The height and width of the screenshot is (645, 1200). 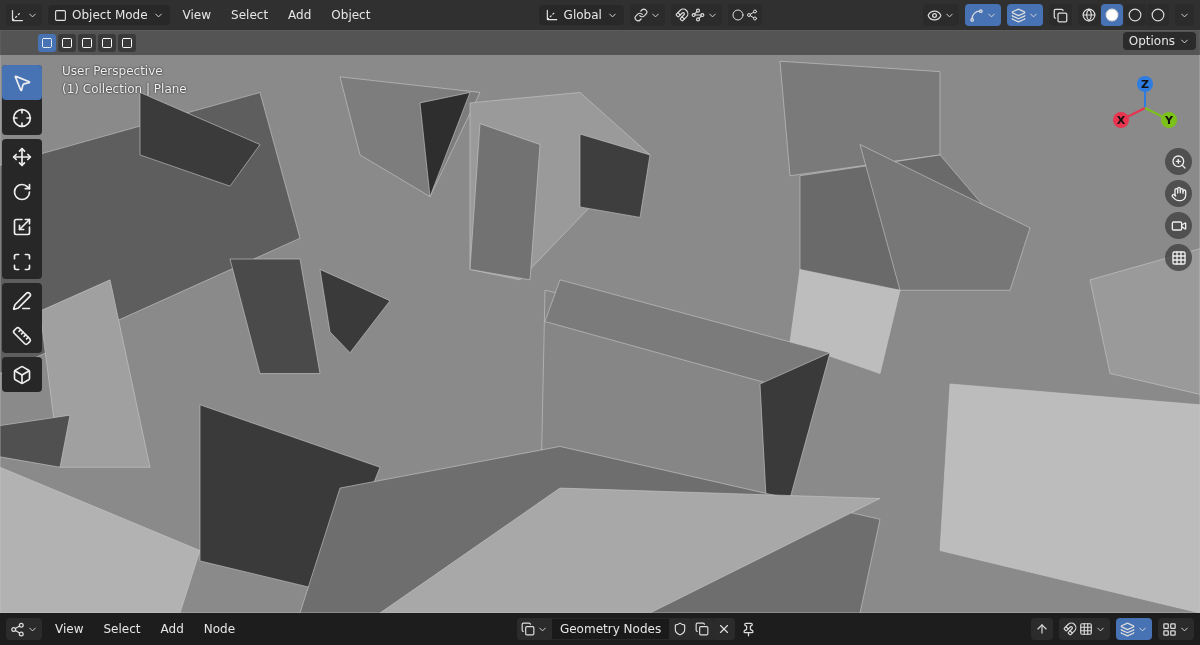 I want to click on cube-icon, so click(x=22, y=374).